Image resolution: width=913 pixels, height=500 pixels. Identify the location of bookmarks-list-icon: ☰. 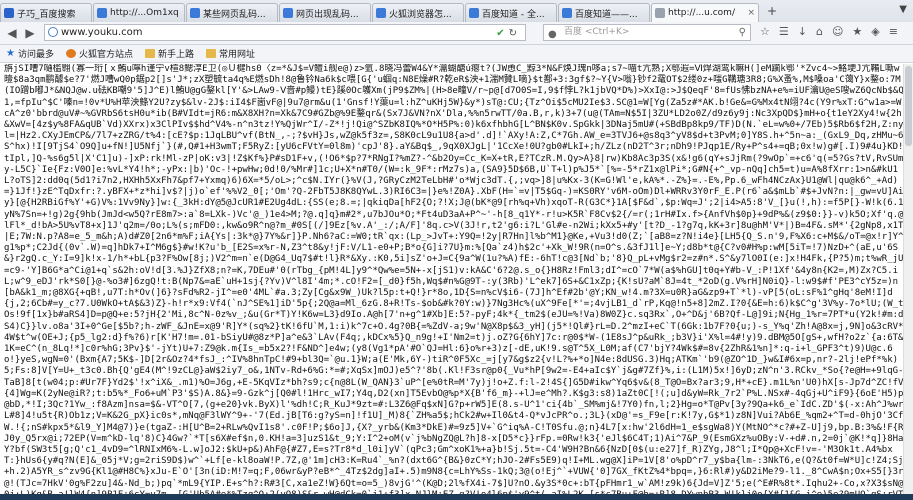
(784, 31).